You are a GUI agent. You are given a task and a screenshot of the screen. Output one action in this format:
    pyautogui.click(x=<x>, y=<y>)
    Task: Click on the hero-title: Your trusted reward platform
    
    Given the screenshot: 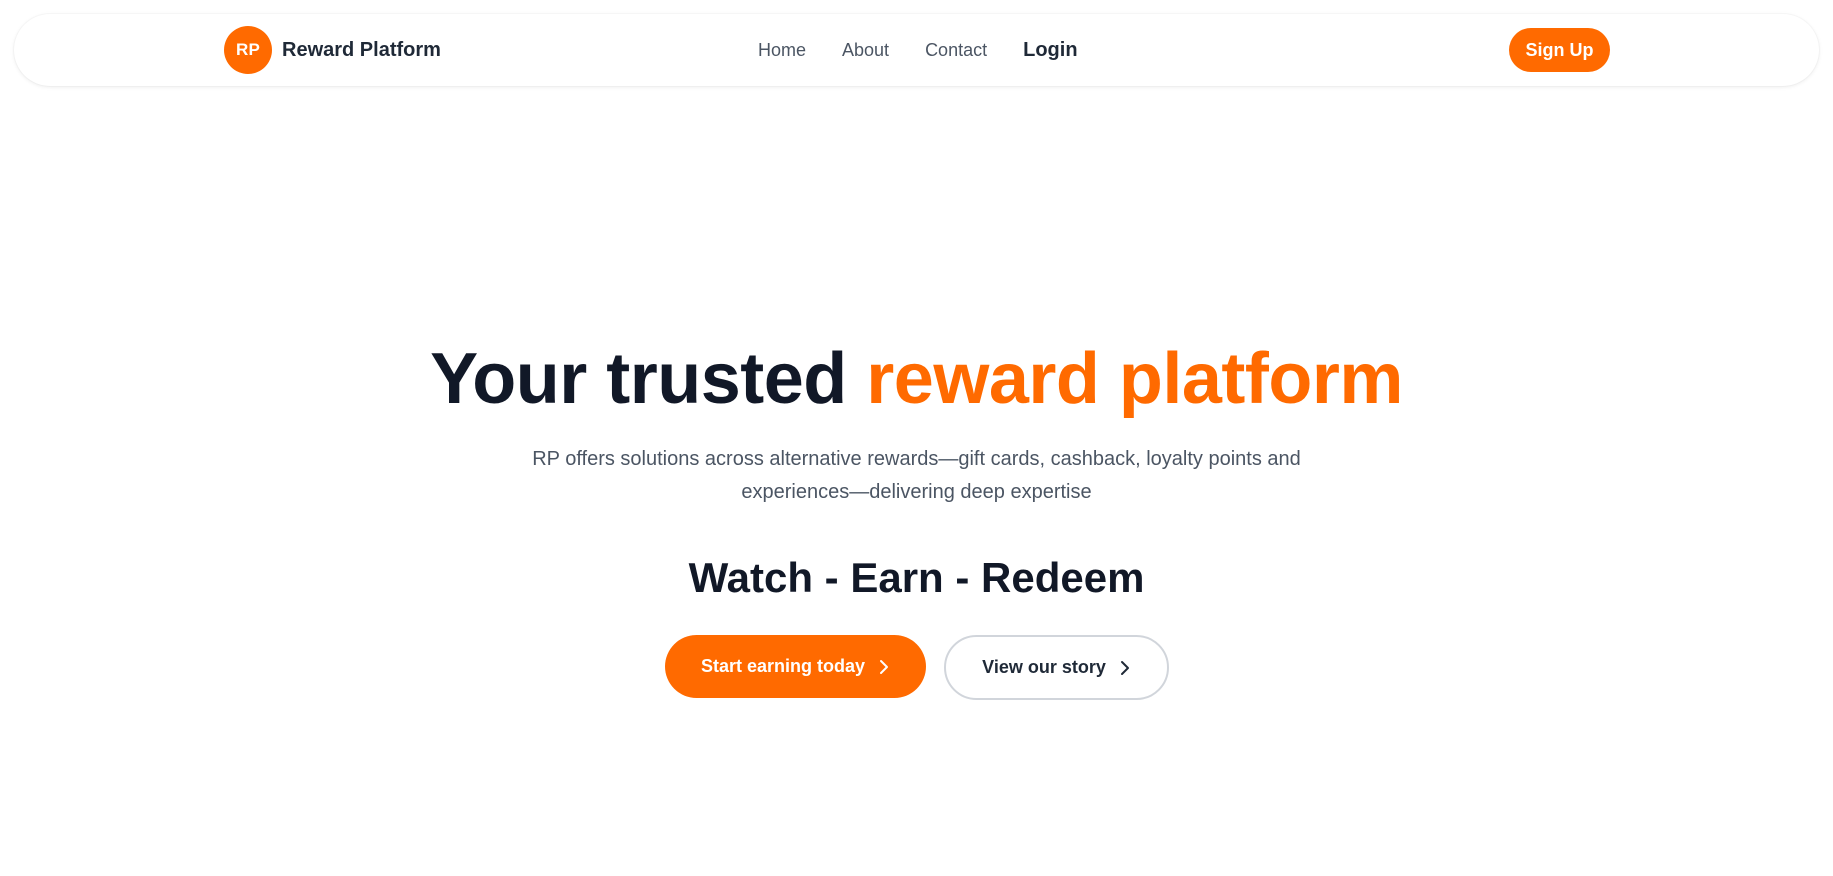 What is the action you would take?
    pyautogui.click(x=916, y=379)
    